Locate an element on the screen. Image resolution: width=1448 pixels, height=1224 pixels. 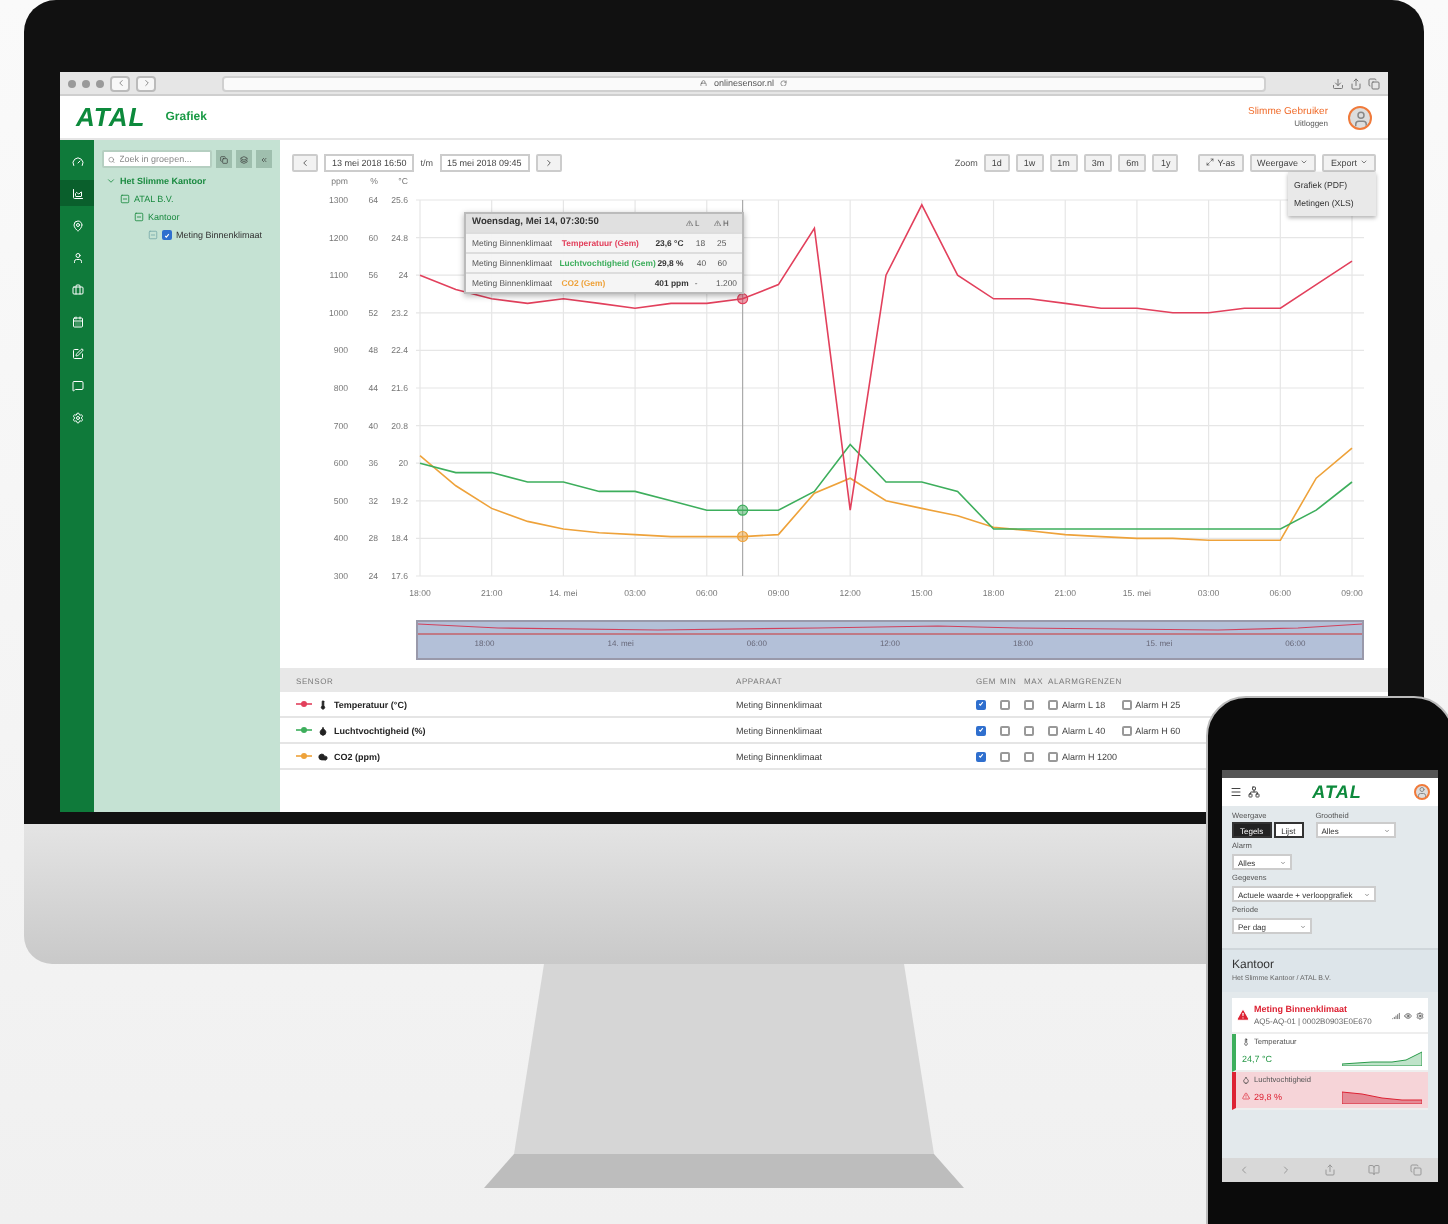
sitemap-icon is located at coordinates (1254, 792).